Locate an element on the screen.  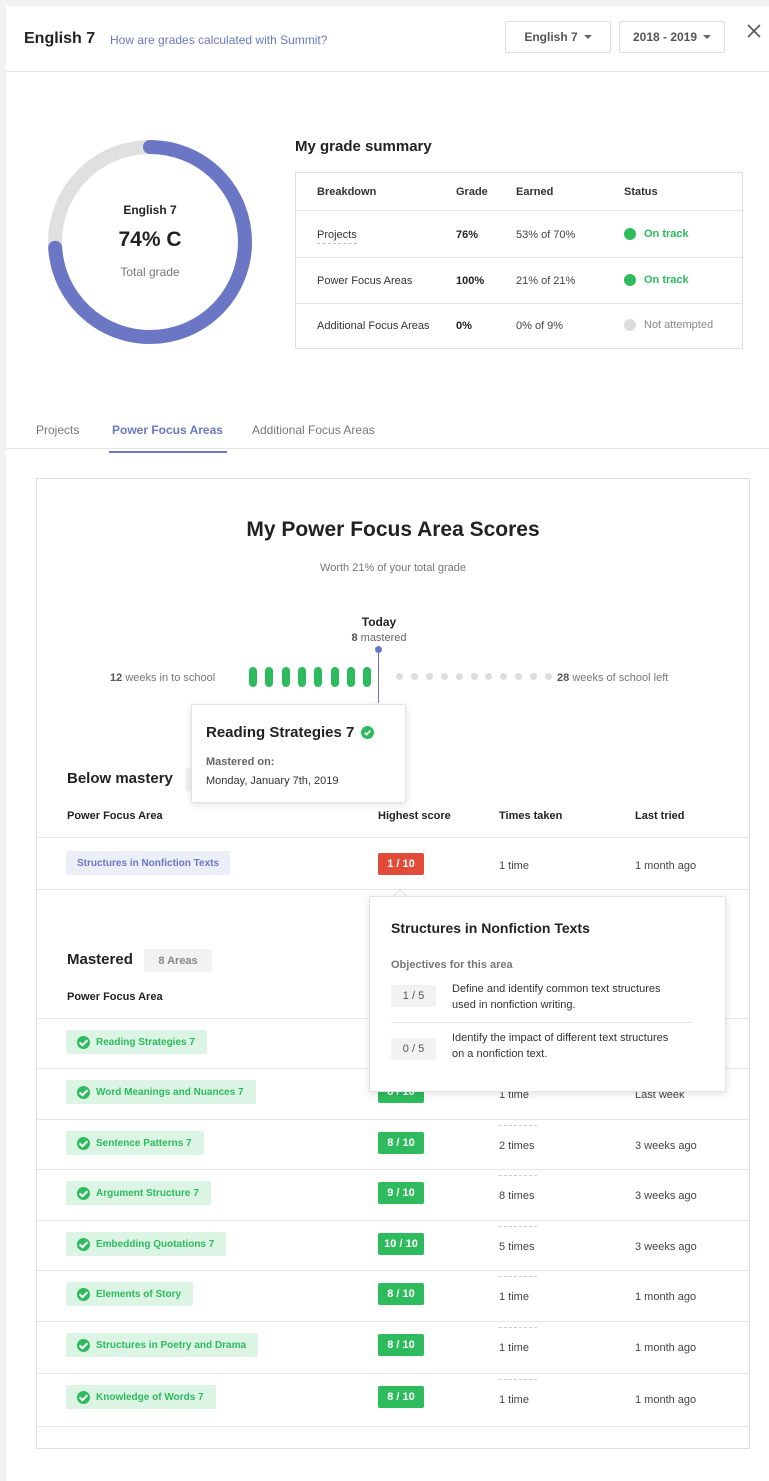
grades-calculation-link: How are grades calculated with Summit? is located at coordinates (218, 40).